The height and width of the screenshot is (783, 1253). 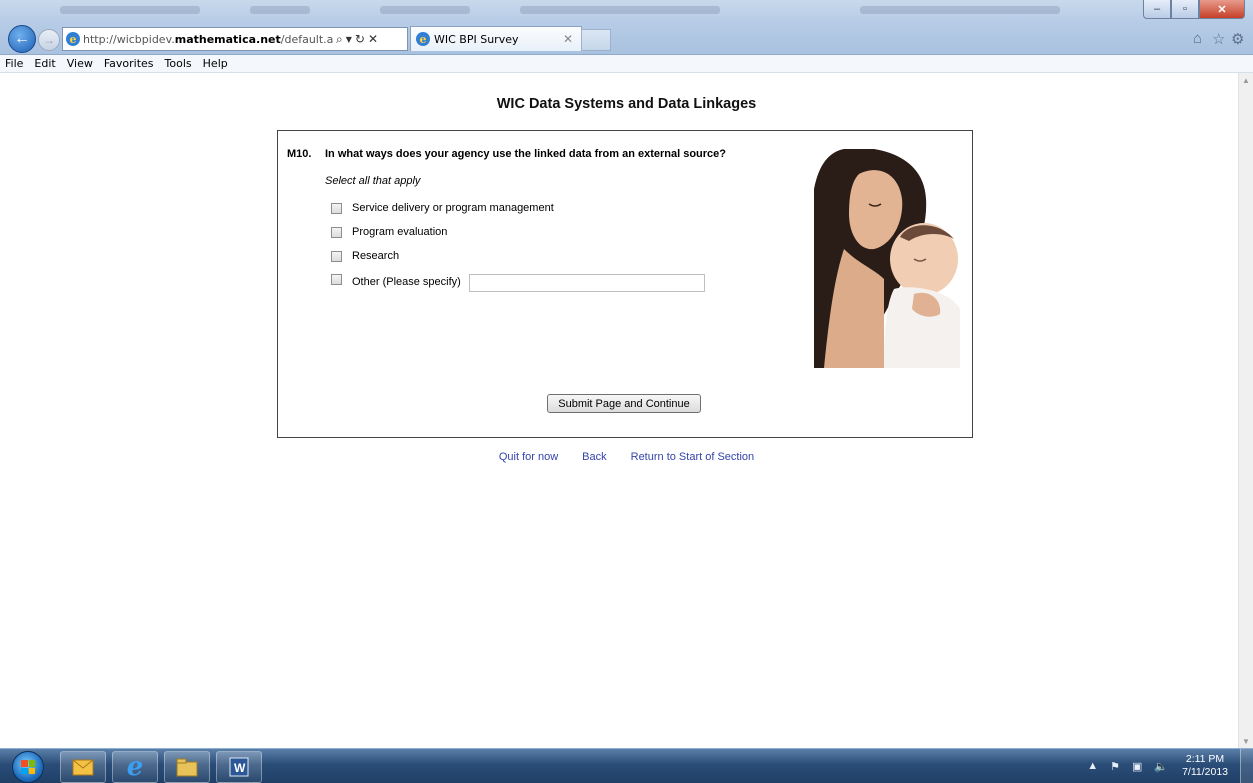 What do you see at coordinates (360, 39) in the screenshot?
I see `refresh-icon: ↻` at bounding box center [360, 39].